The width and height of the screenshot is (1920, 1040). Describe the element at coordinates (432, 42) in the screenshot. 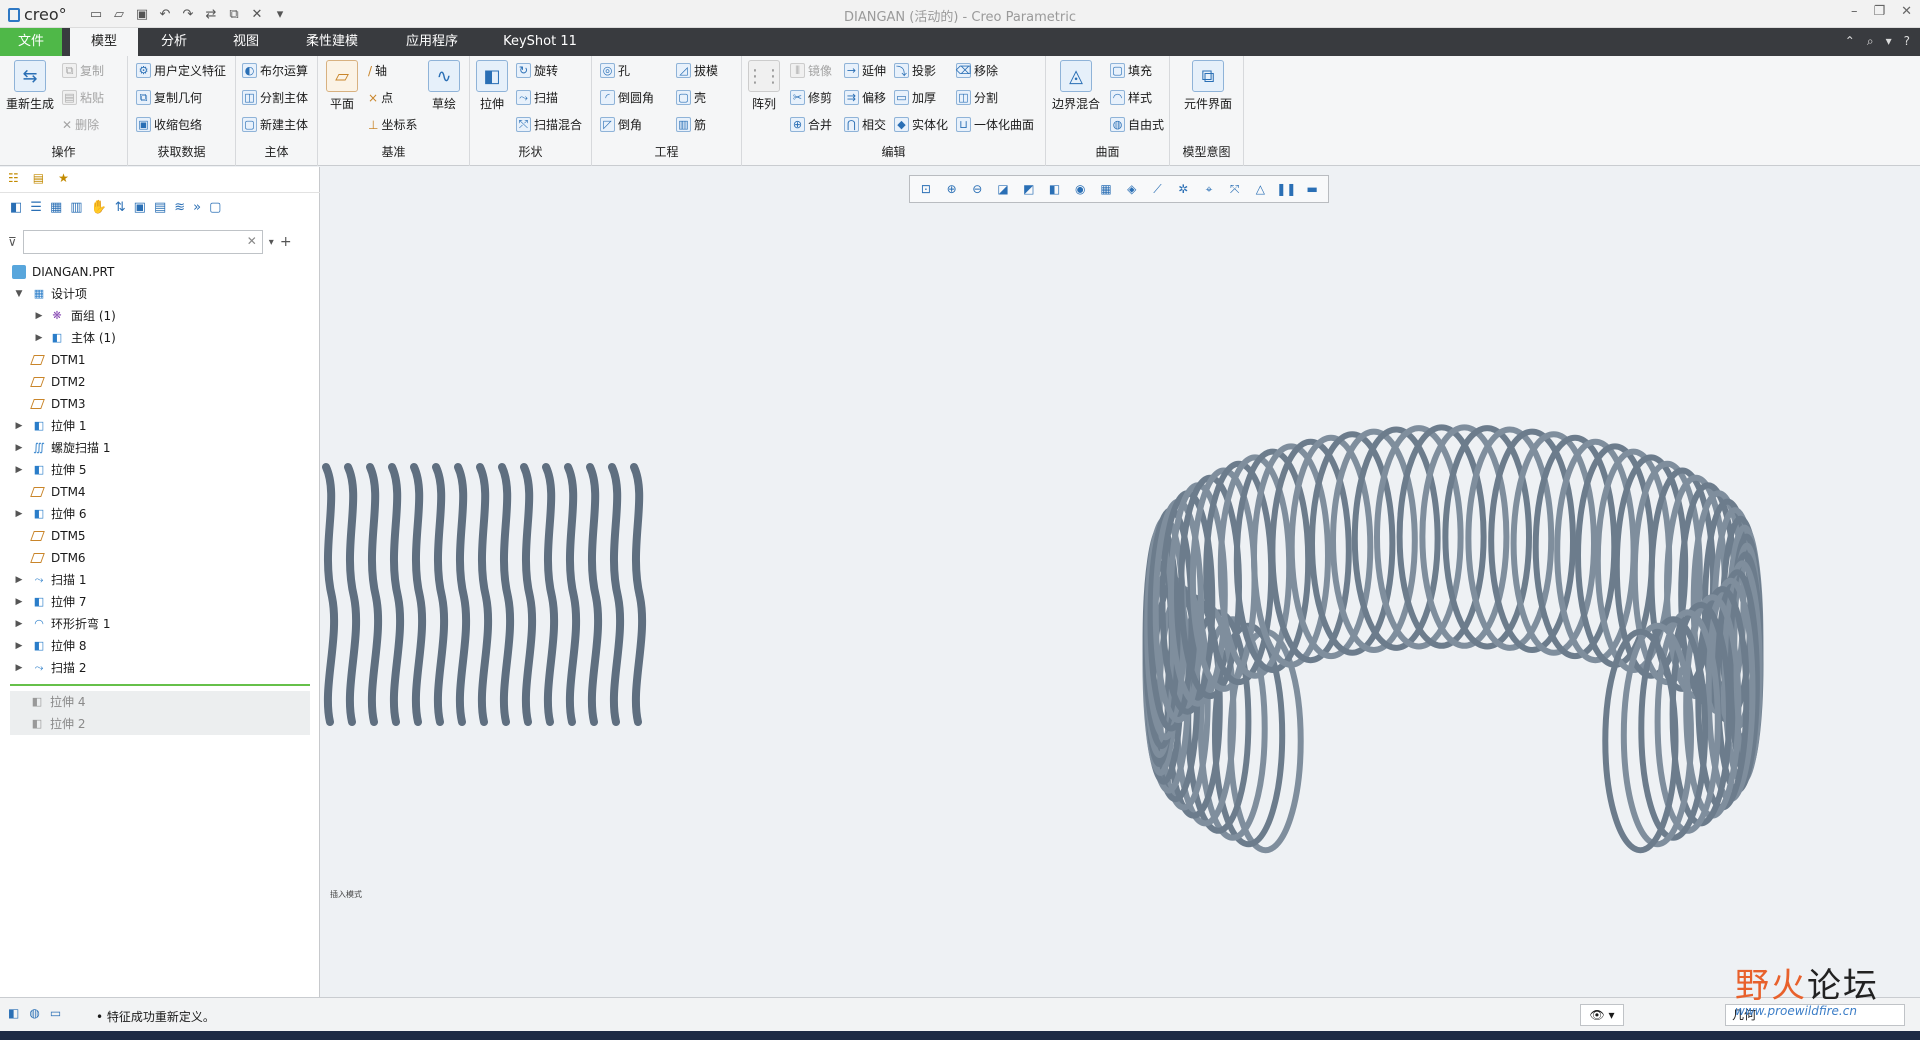

I see `tab-applications: 应用程序` at that location.